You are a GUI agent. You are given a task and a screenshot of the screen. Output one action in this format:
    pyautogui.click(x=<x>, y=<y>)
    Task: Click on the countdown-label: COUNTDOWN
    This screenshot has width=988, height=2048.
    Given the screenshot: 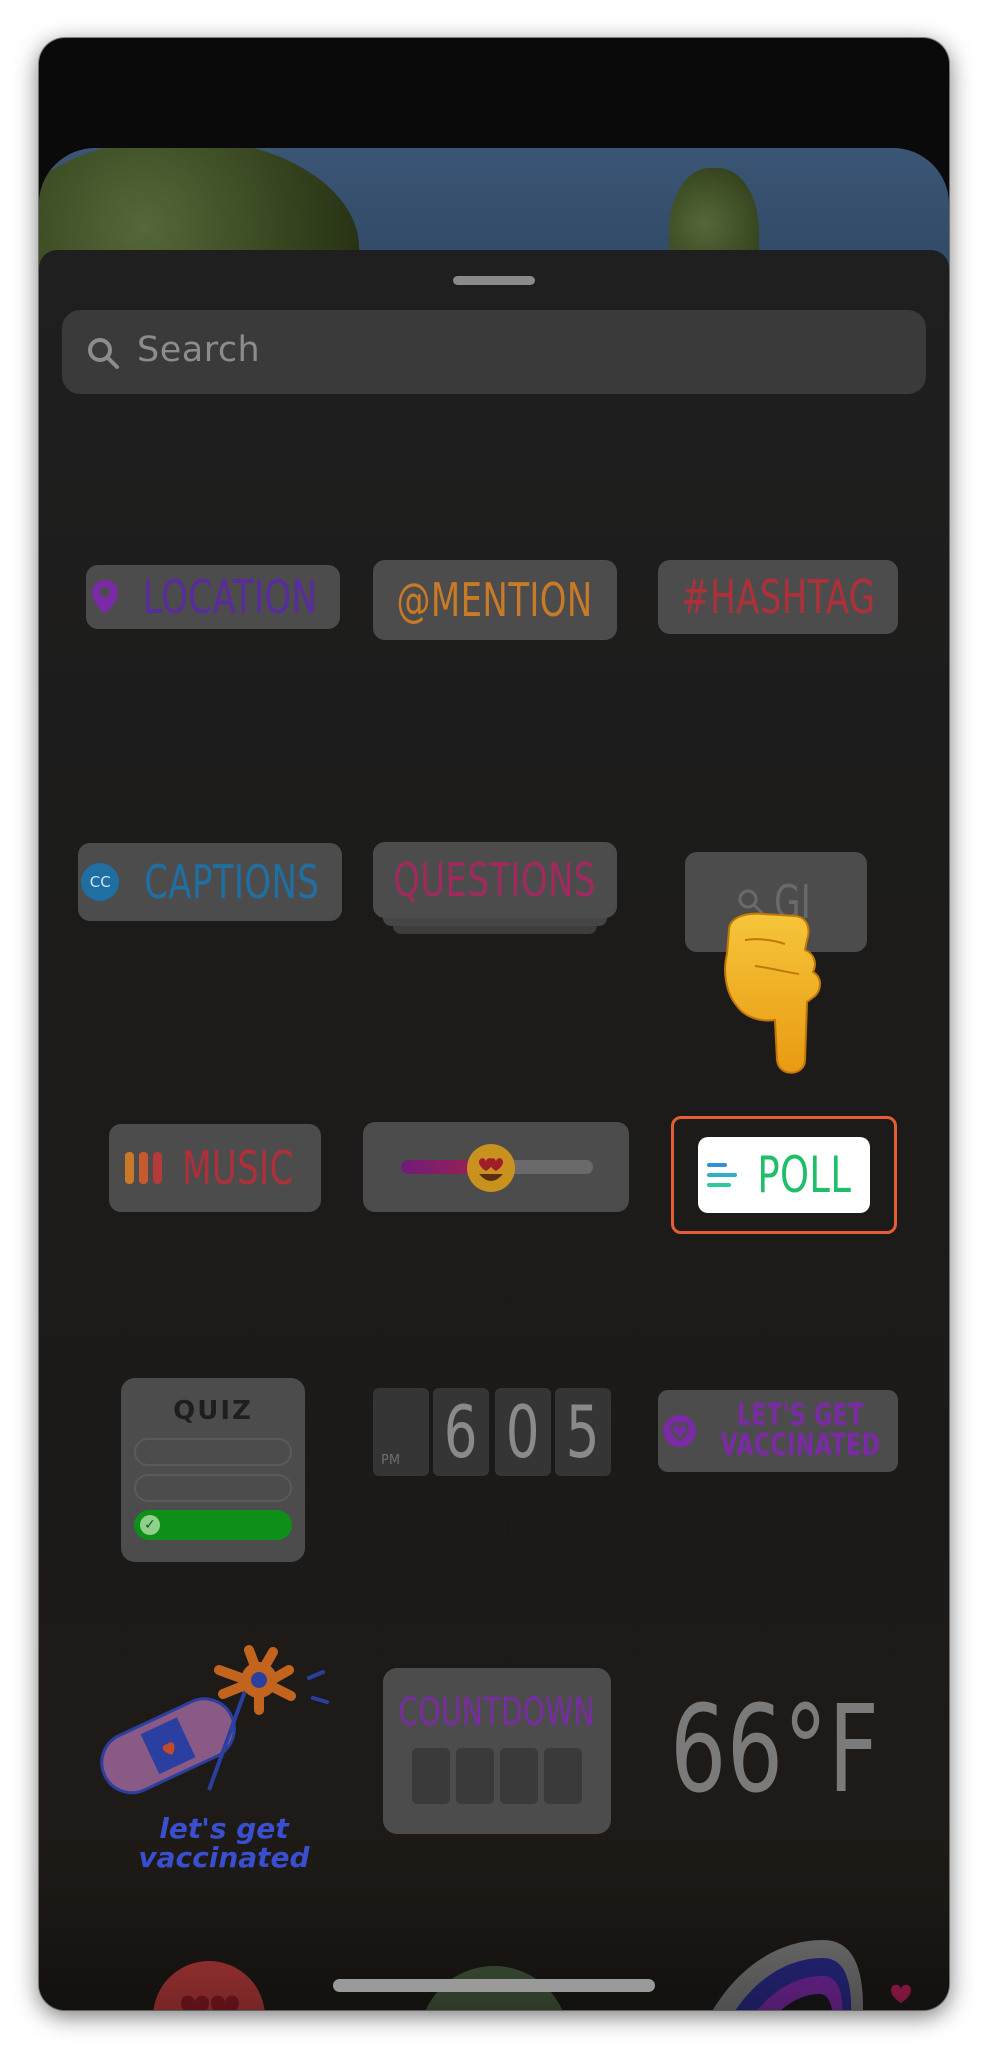 What is the action you would take?
    pyautogui.click(x=497, y=1712)
    